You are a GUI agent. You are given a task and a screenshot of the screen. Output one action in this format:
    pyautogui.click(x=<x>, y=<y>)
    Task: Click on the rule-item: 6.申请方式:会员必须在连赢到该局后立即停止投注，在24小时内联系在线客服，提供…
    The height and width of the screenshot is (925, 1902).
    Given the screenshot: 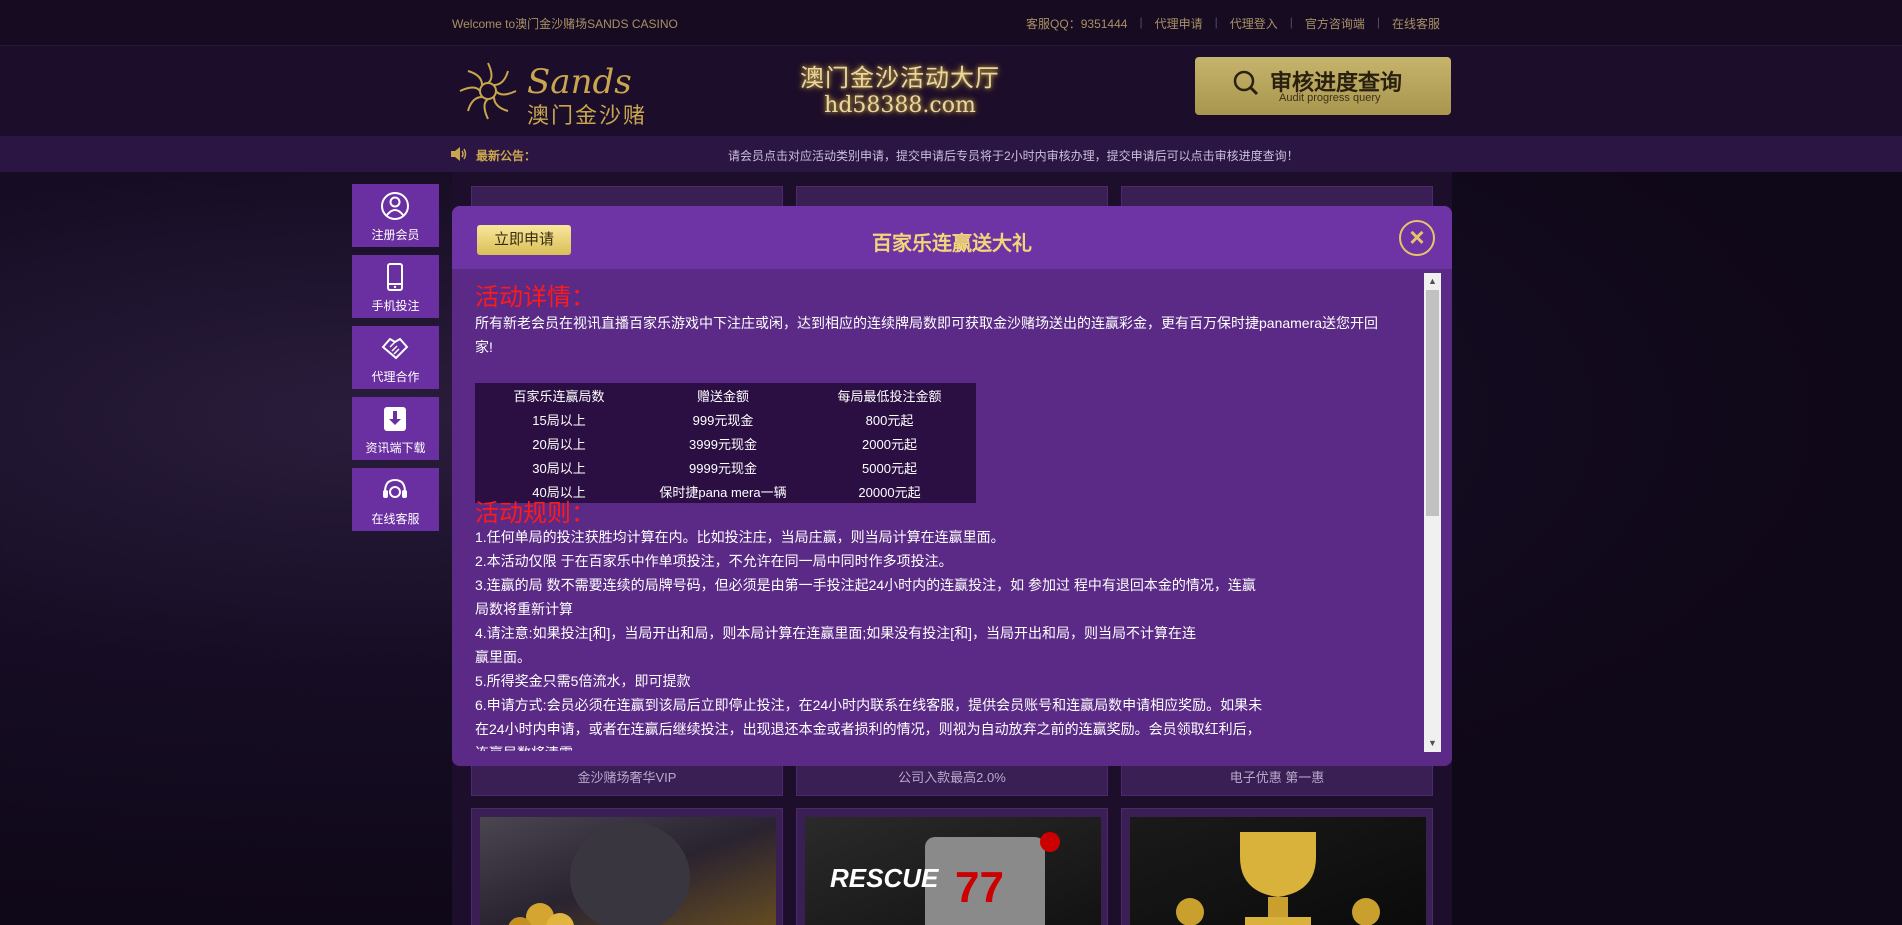 What is the action you would take?
    pyautogui.click(x=869, y=724)
    